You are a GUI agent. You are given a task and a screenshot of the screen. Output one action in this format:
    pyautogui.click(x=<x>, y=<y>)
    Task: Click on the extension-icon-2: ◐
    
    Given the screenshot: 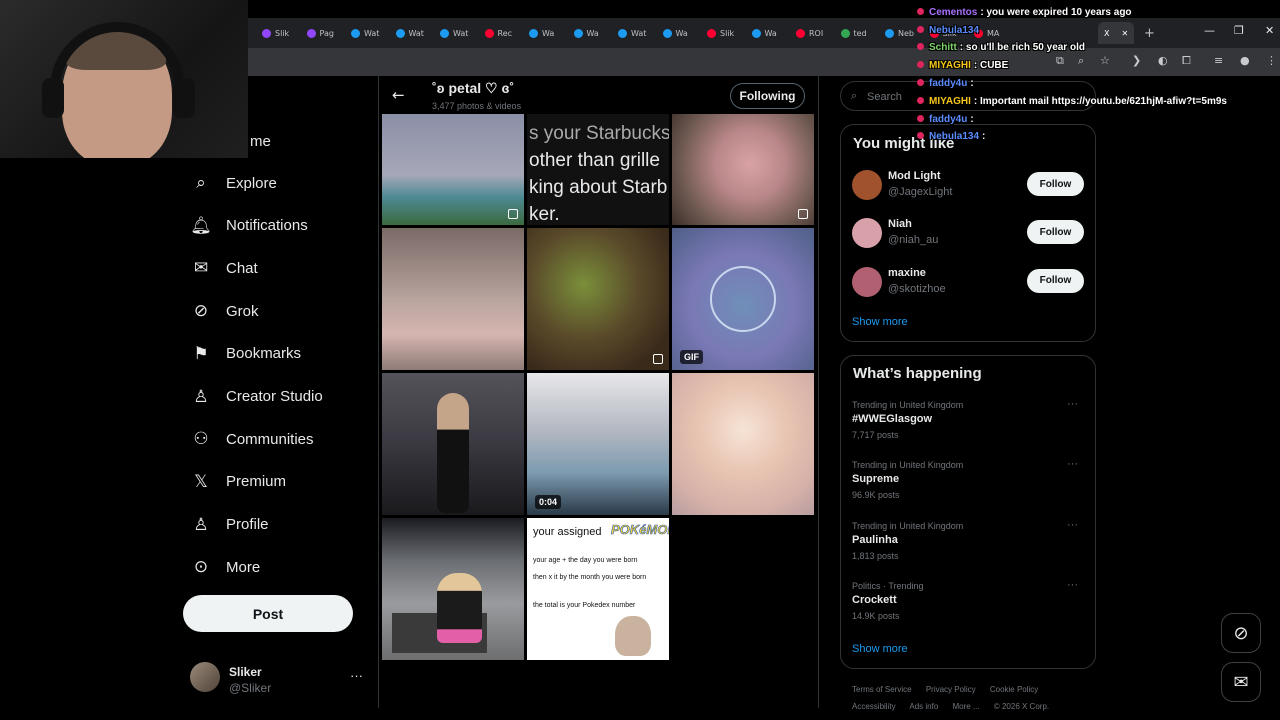 What is the action you would take?
    pyautogui.click(x=1163, y=60)
    